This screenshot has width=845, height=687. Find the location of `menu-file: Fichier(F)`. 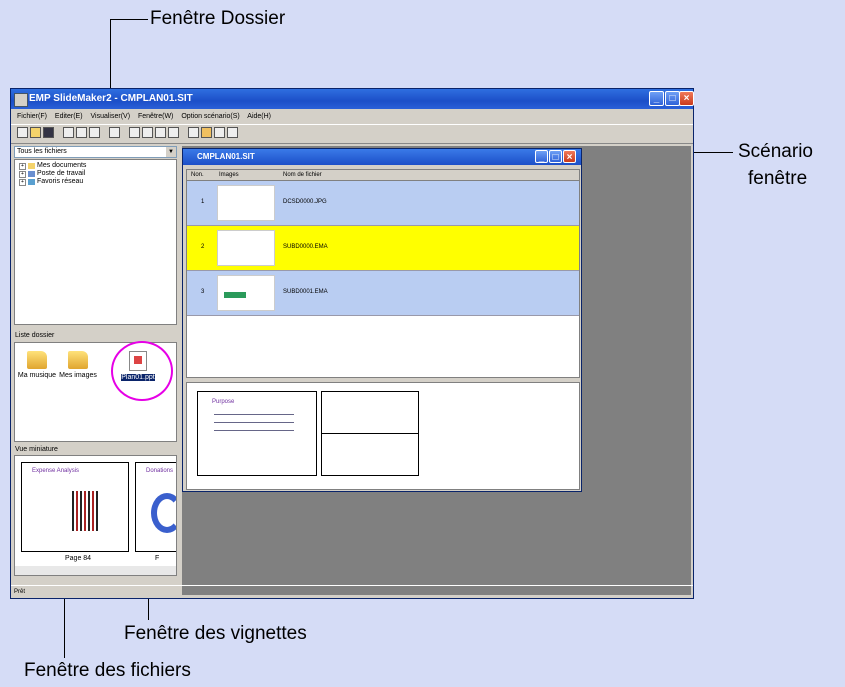

menu-file: Fichier(F) is located at coordinates (32, 116).